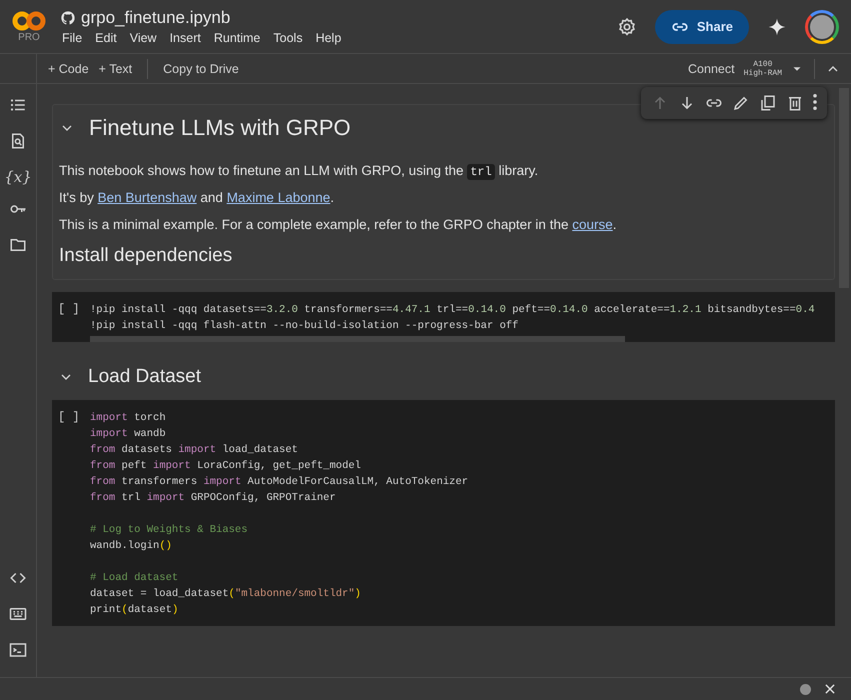 This screenshot has height=700, width=851. I want to click on code-line: !pip install -qqq datasets==3.2.0 transformers==4.47.1 trl==0.14.0 peft==0.14.0 accelerate==1.2.1 bitsandbytes==0.4, so click(452, 310).